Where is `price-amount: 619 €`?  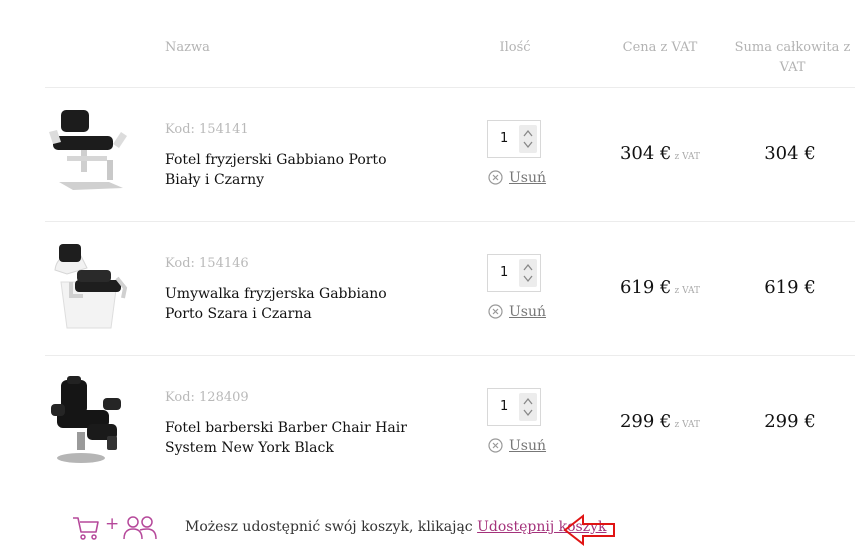
price-amount: 619 € is located at coordinates (645, 287).